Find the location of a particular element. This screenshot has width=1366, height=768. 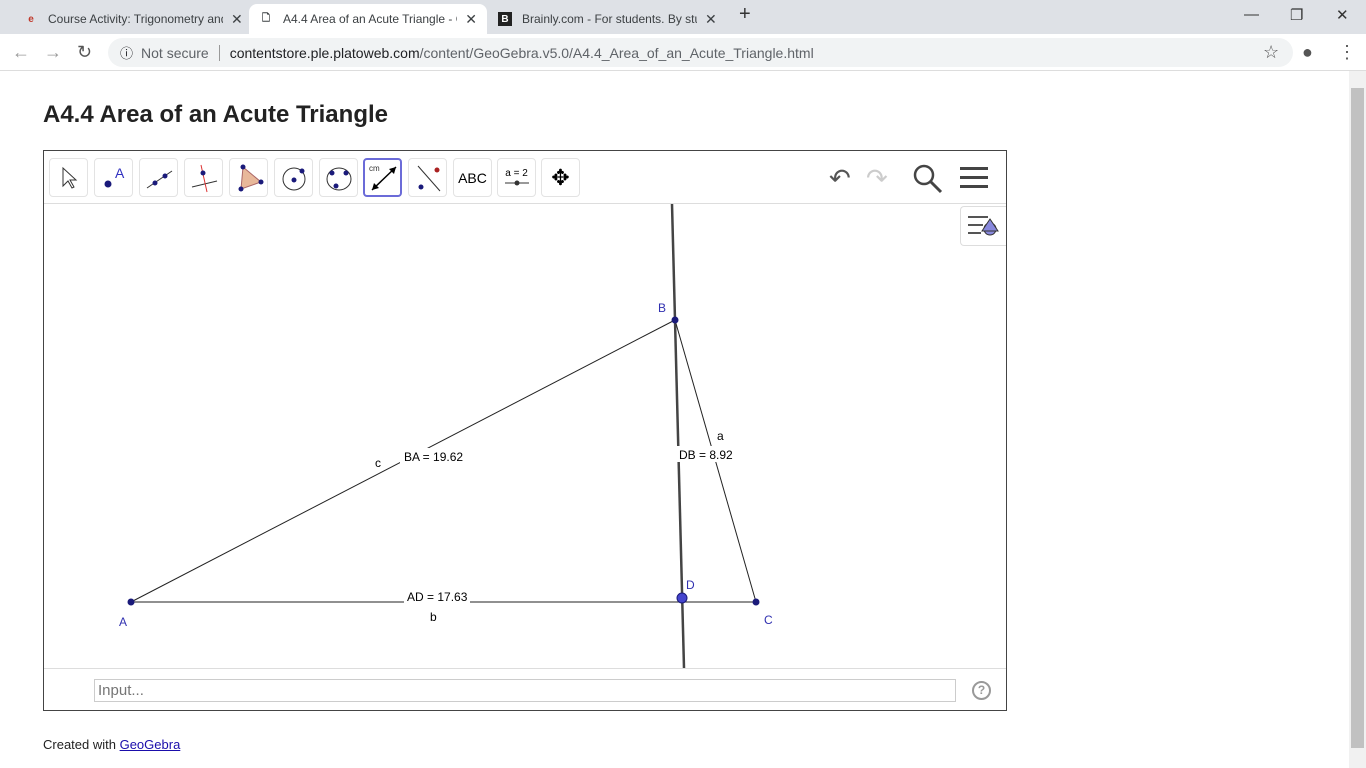

tab-brainly: B Brainly.com - For students. By stu ✕ is located at coordinates (607, 19).